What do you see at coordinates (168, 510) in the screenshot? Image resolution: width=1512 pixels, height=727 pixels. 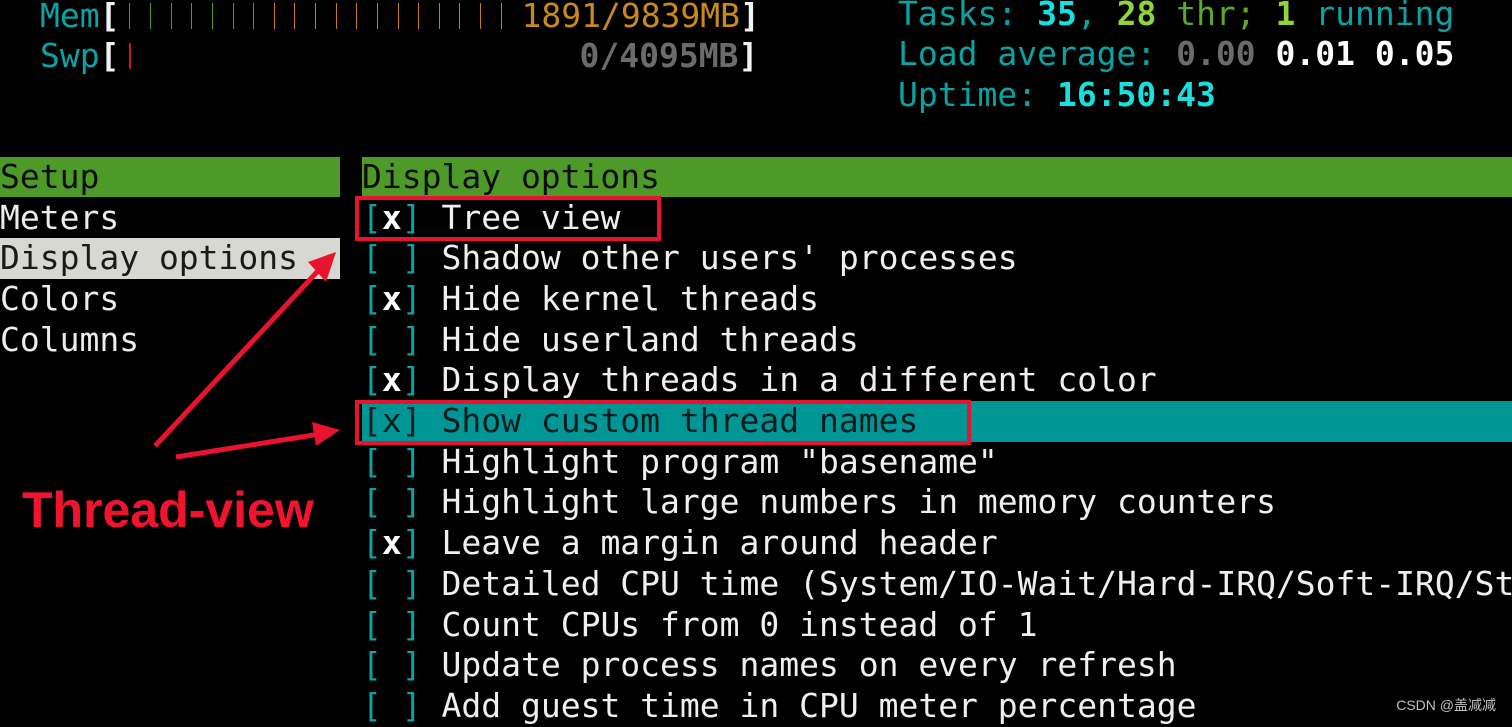 I see `thread-view-annotation: Thread-view` at bounding box center [168, 510].